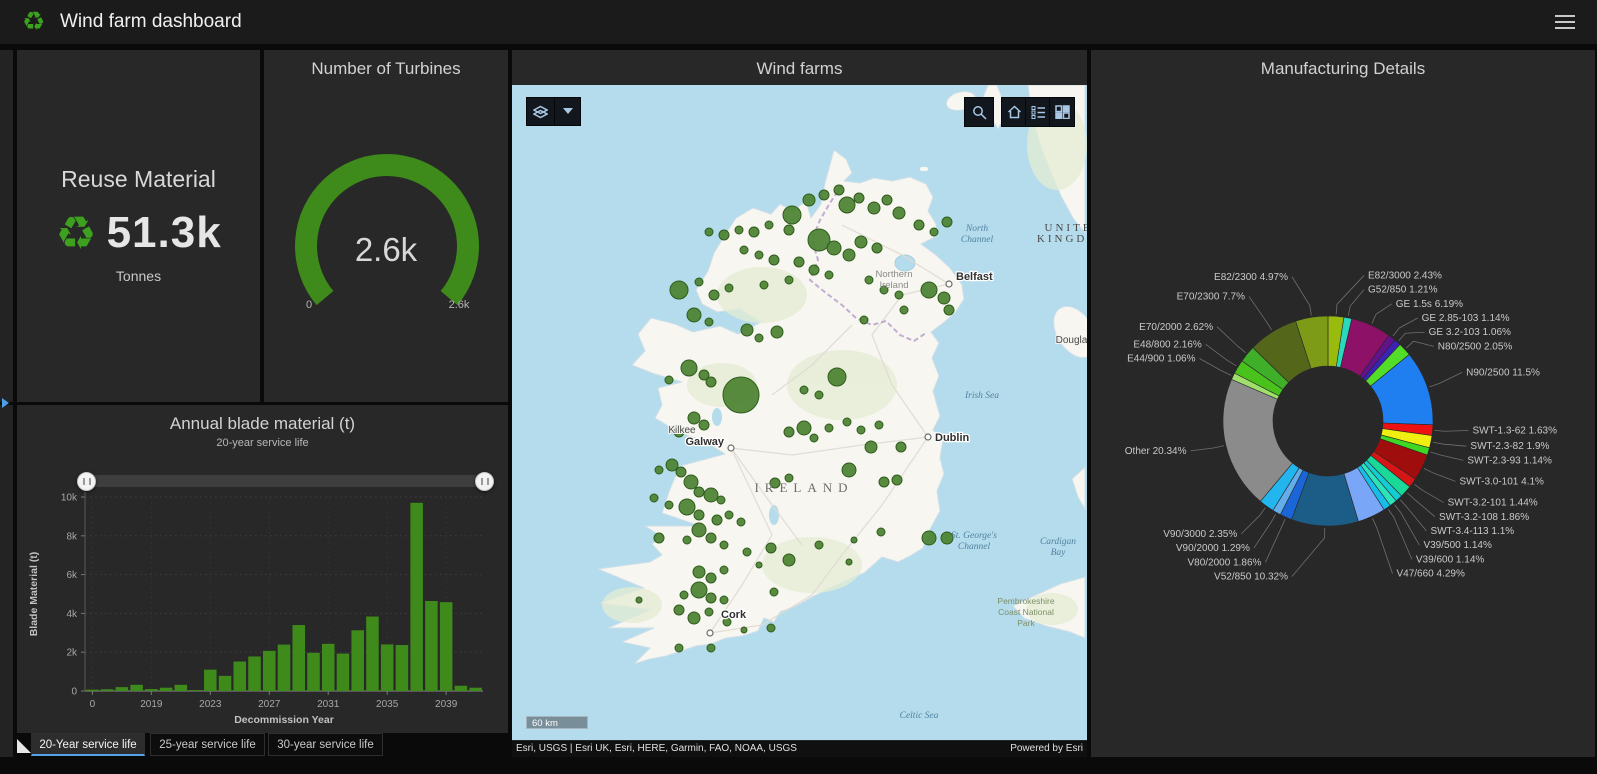 This screenshot has height=774, width=1597. I want to click on panel-expander-chevron-right-icon, so click(5, 403).